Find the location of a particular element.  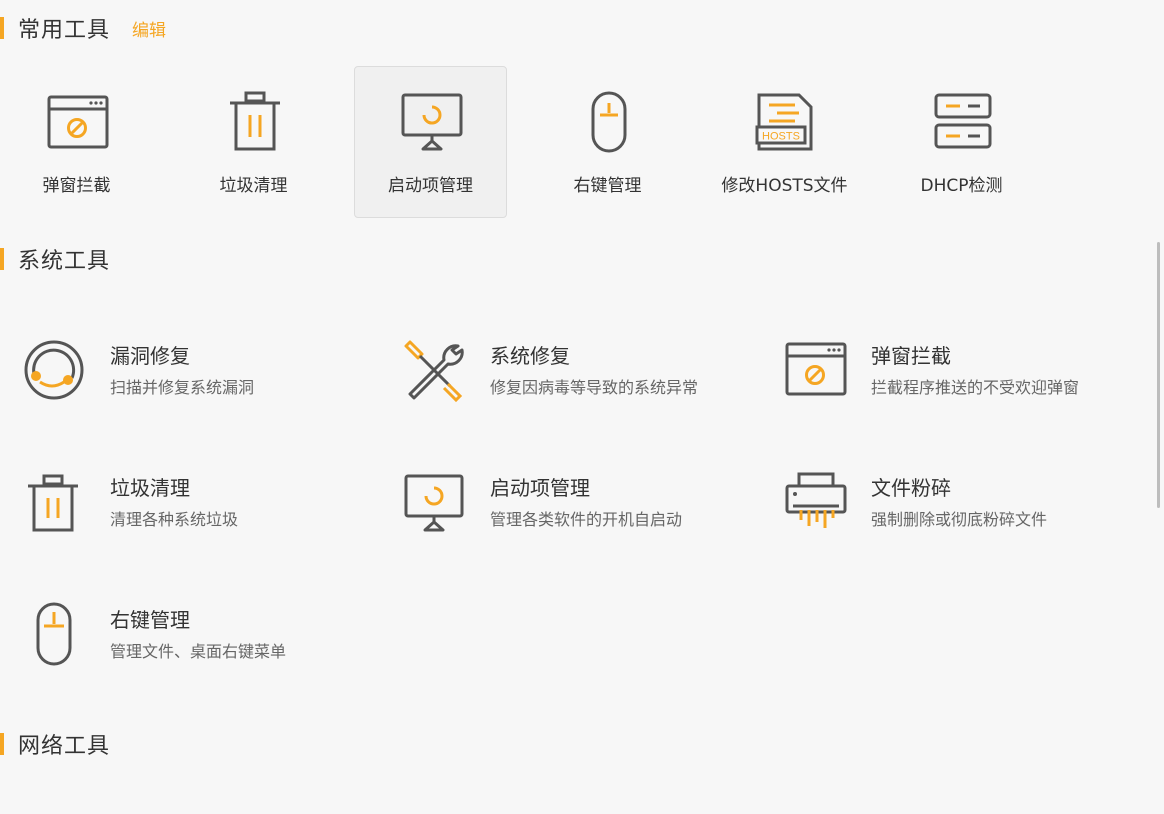

svg-text: HOSTS is located at coordinates (781, 137).